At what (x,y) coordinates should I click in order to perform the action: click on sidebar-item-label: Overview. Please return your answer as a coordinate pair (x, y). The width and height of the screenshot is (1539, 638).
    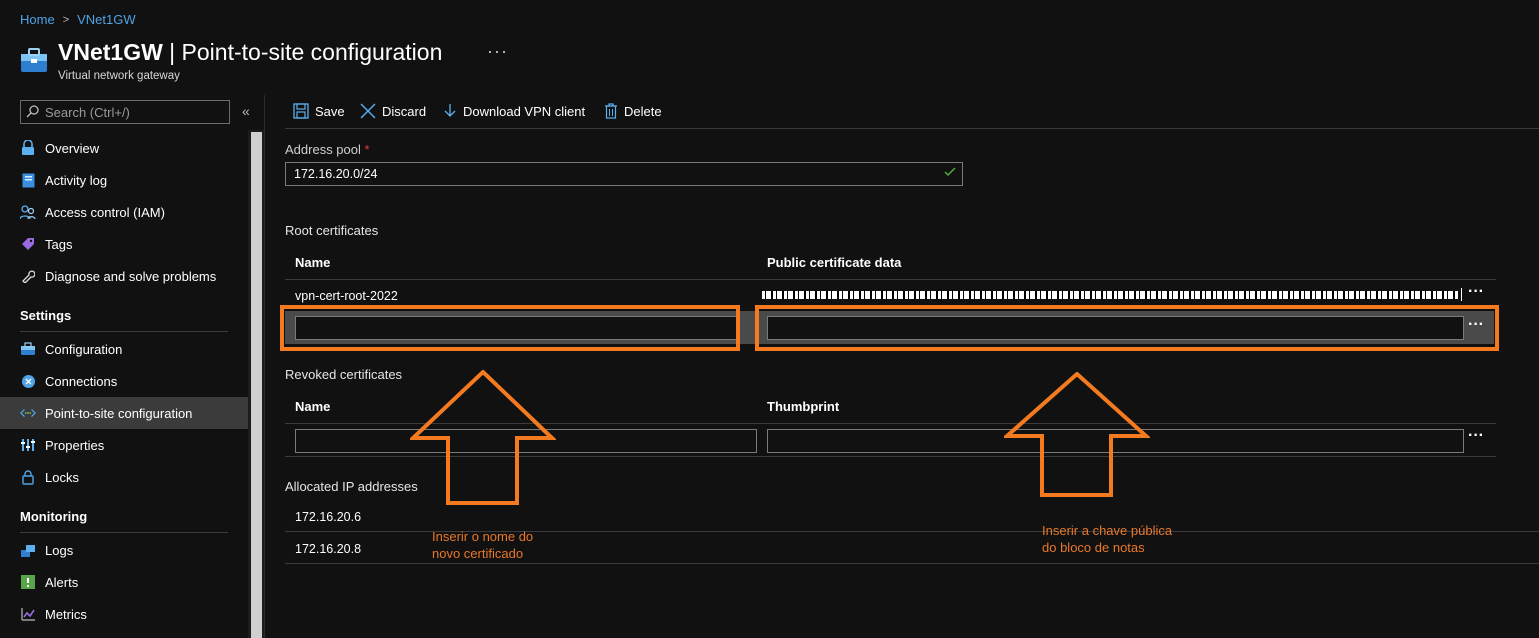
    Looking at the image, I should click on (72, 148).